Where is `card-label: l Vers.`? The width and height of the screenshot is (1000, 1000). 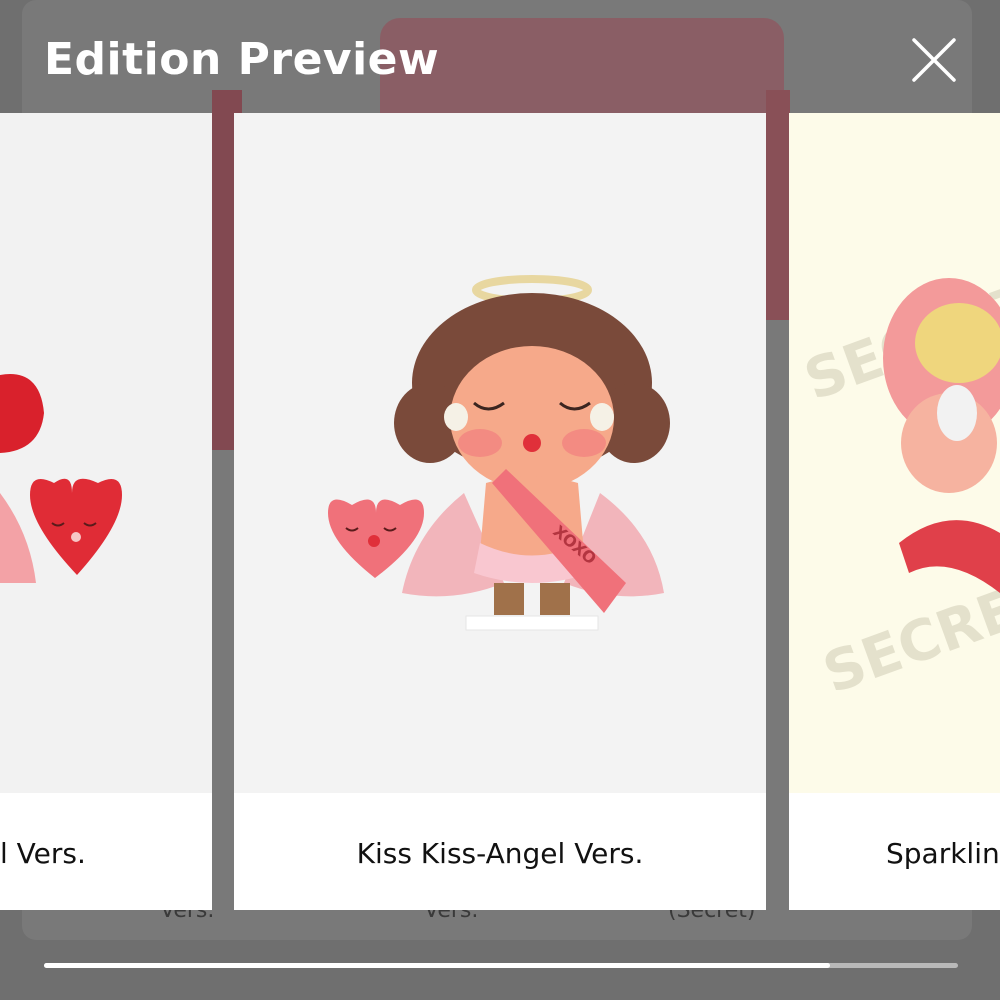
card-label: l Vers. is located at coordinates (43, 853).